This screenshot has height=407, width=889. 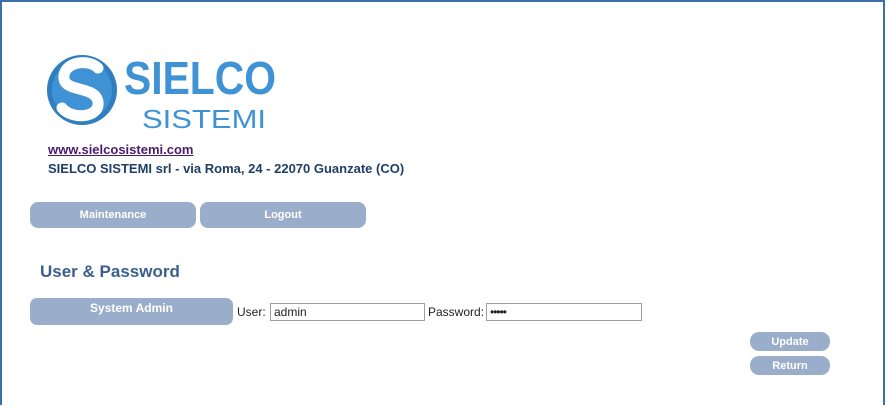 I want to click on system-admin-label: System Admin, so click(x=131, y=311).